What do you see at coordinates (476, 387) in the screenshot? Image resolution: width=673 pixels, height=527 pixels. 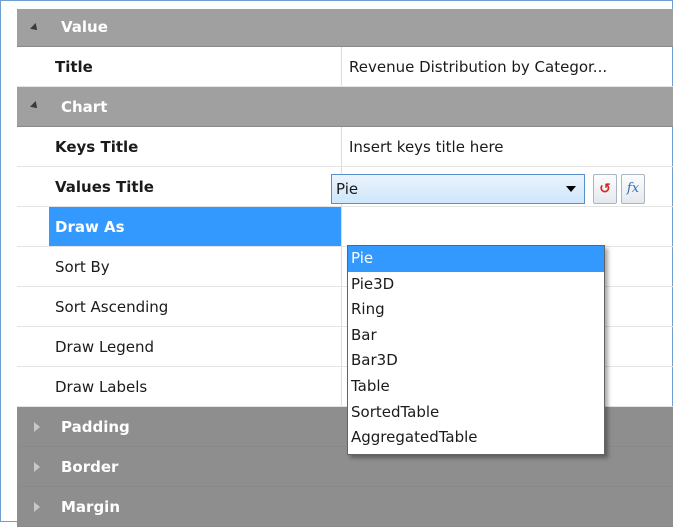 I see `dropdown-option: Table` at bounding box center [476, 387].